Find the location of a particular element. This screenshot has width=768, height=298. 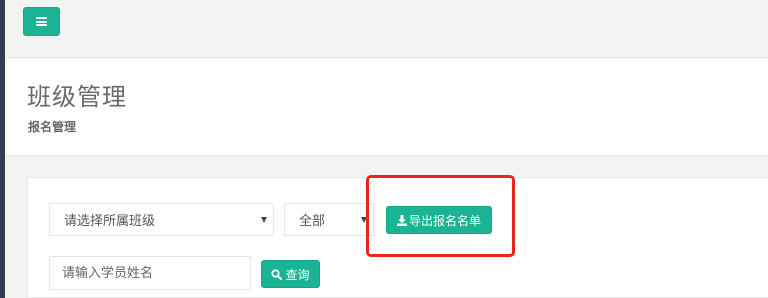

export-button-label: 导出报名名单 is located at coordinates (444, 220).